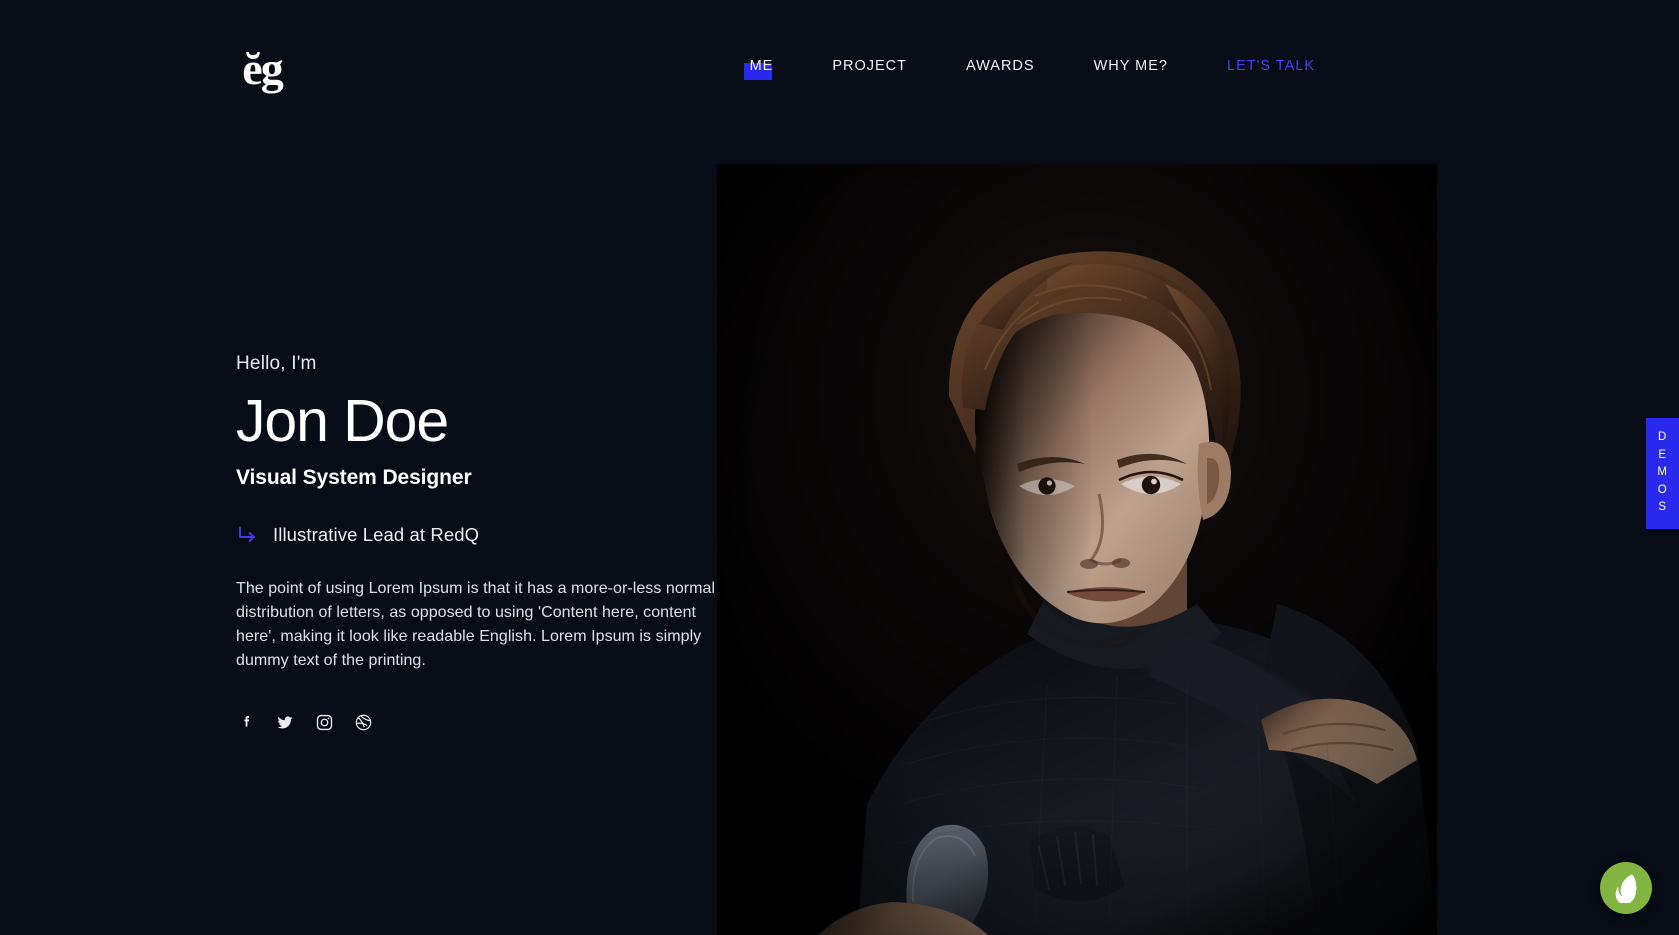 The width and height of the screenshot is (1679, 935). I want to click on hero-position-row: Illustrative Lead at RedQ, so click(478, 535).